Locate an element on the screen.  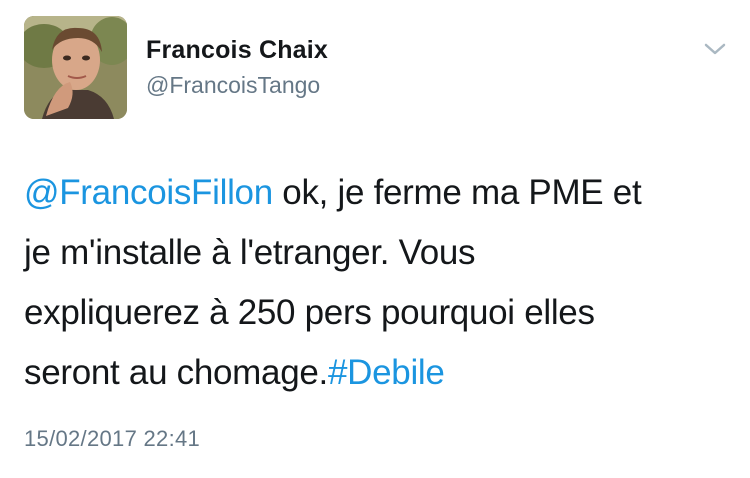
timestamp: 15/02/2017 22:41 is located at coordinates (112, 439).